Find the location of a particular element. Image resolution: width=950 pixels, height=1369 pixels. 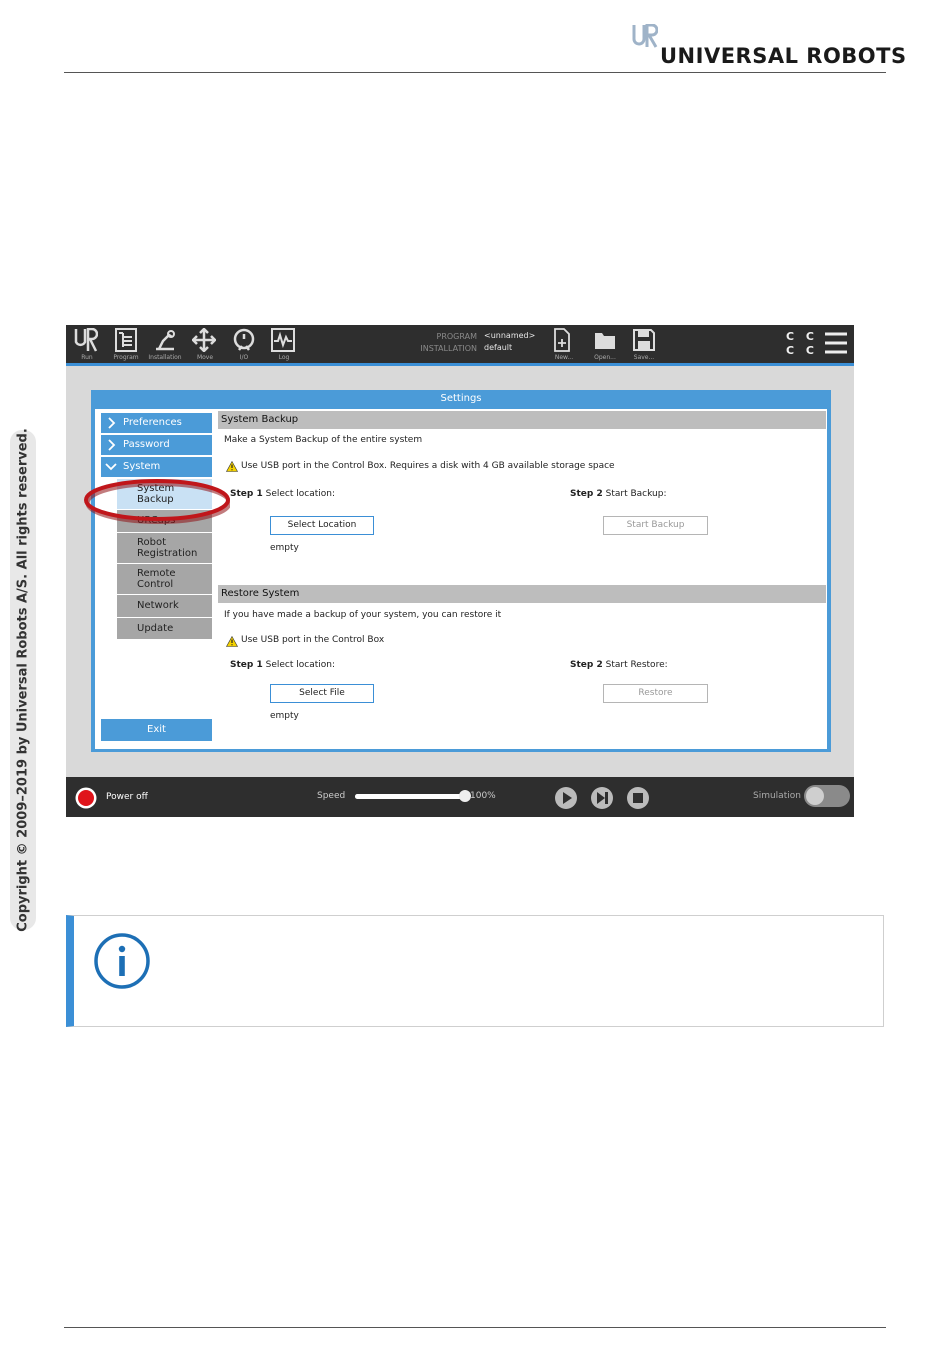

speed-slider-fill is located at coordinates (410, 796).